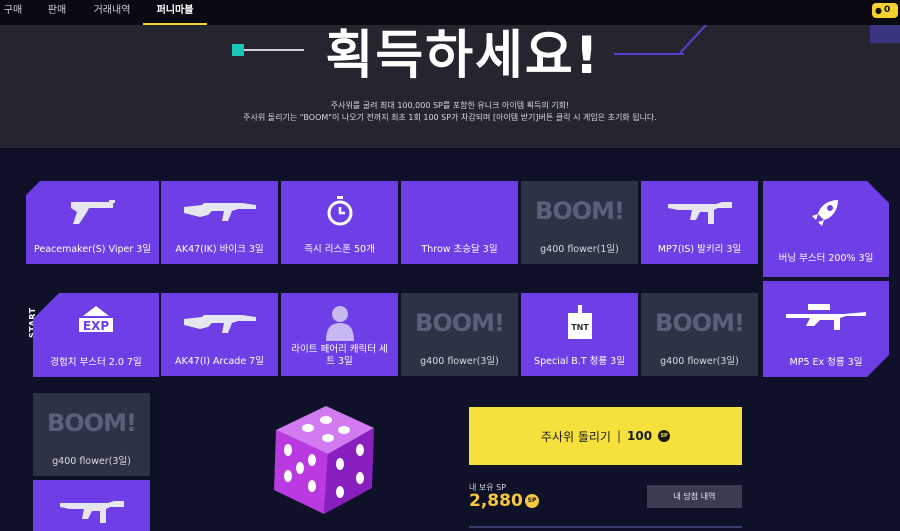 Image resolution: width=900 pixels, height=531 pixels. I want to click on roll-button-label: 주사위 돌리기, so click(575, 436).